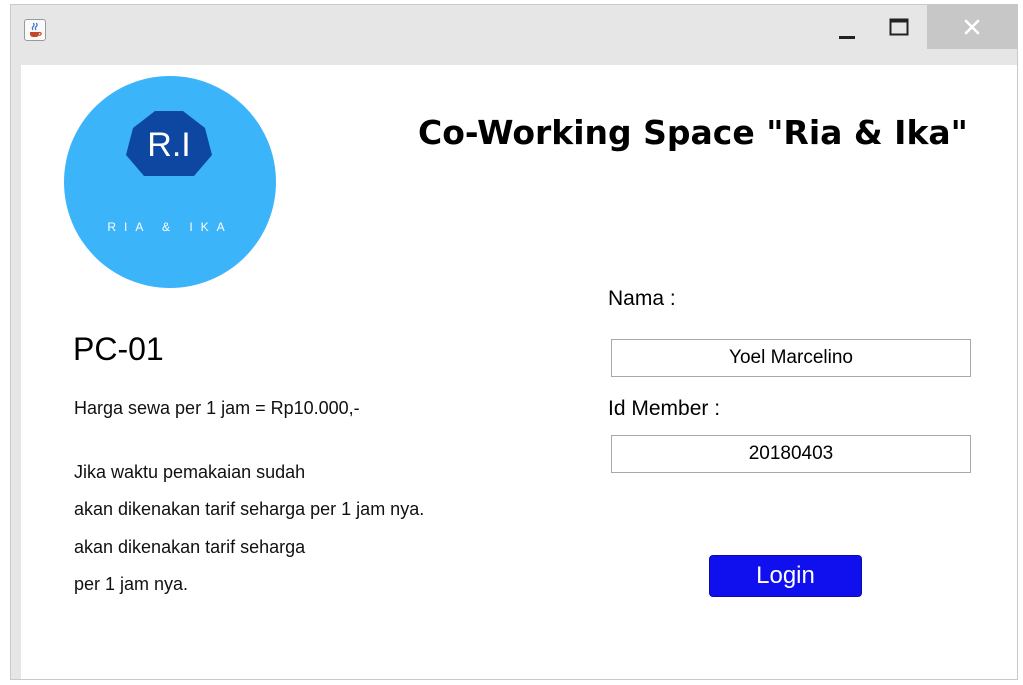 This screenshot has width=1023, height=685. What do you see at coordinates (190, 472) in the screenshot?
I see `notice-line: Jika waktu pemakaian sudah` at bounding box center [190, 472].